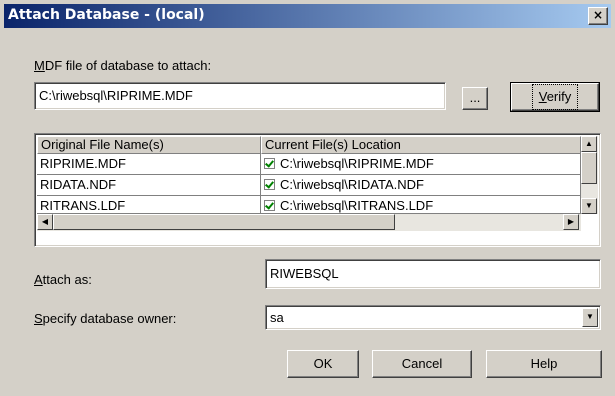 The height and width of the screenshot is (396, 615). I want to click on verify-button: Verify, so click(555, 97).